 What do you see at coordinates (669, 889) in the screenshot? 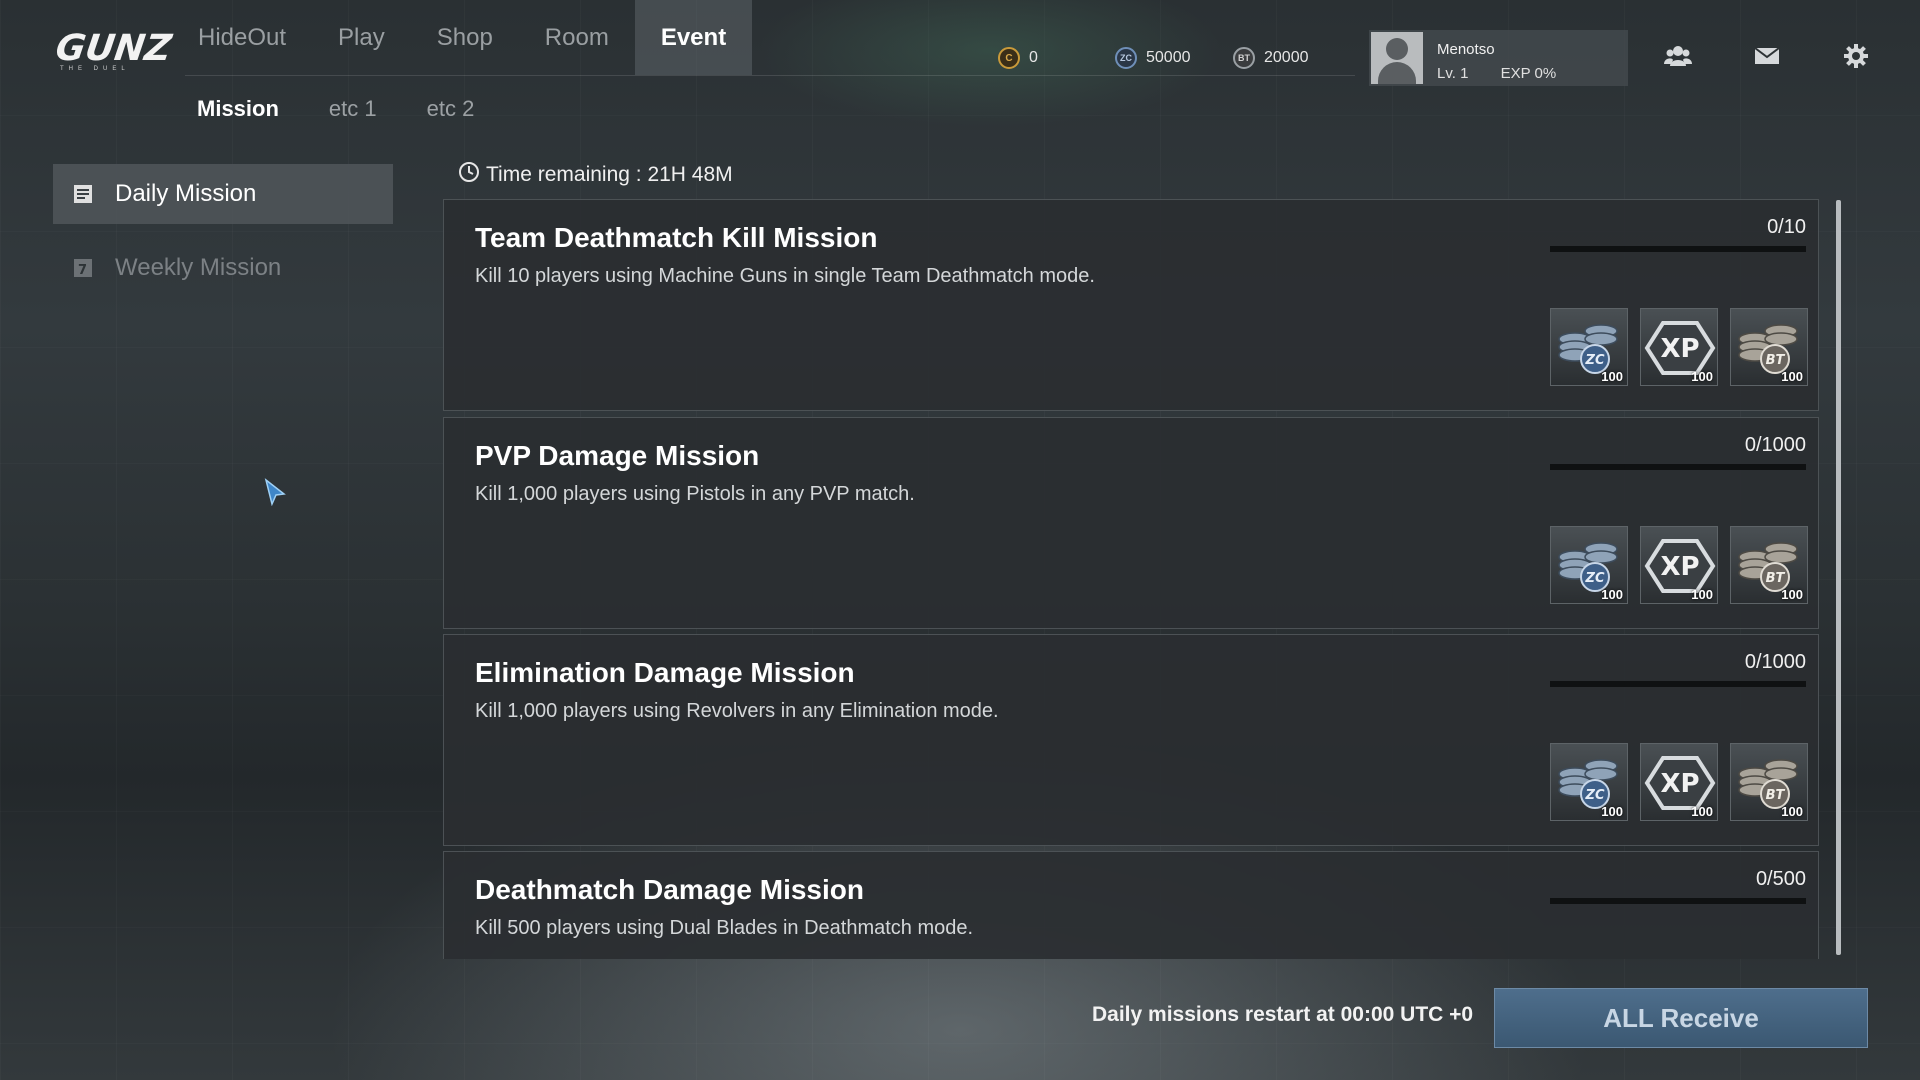
I see `mission-title: Deathmatch Damage Mission` at bounding box center [669, 889].